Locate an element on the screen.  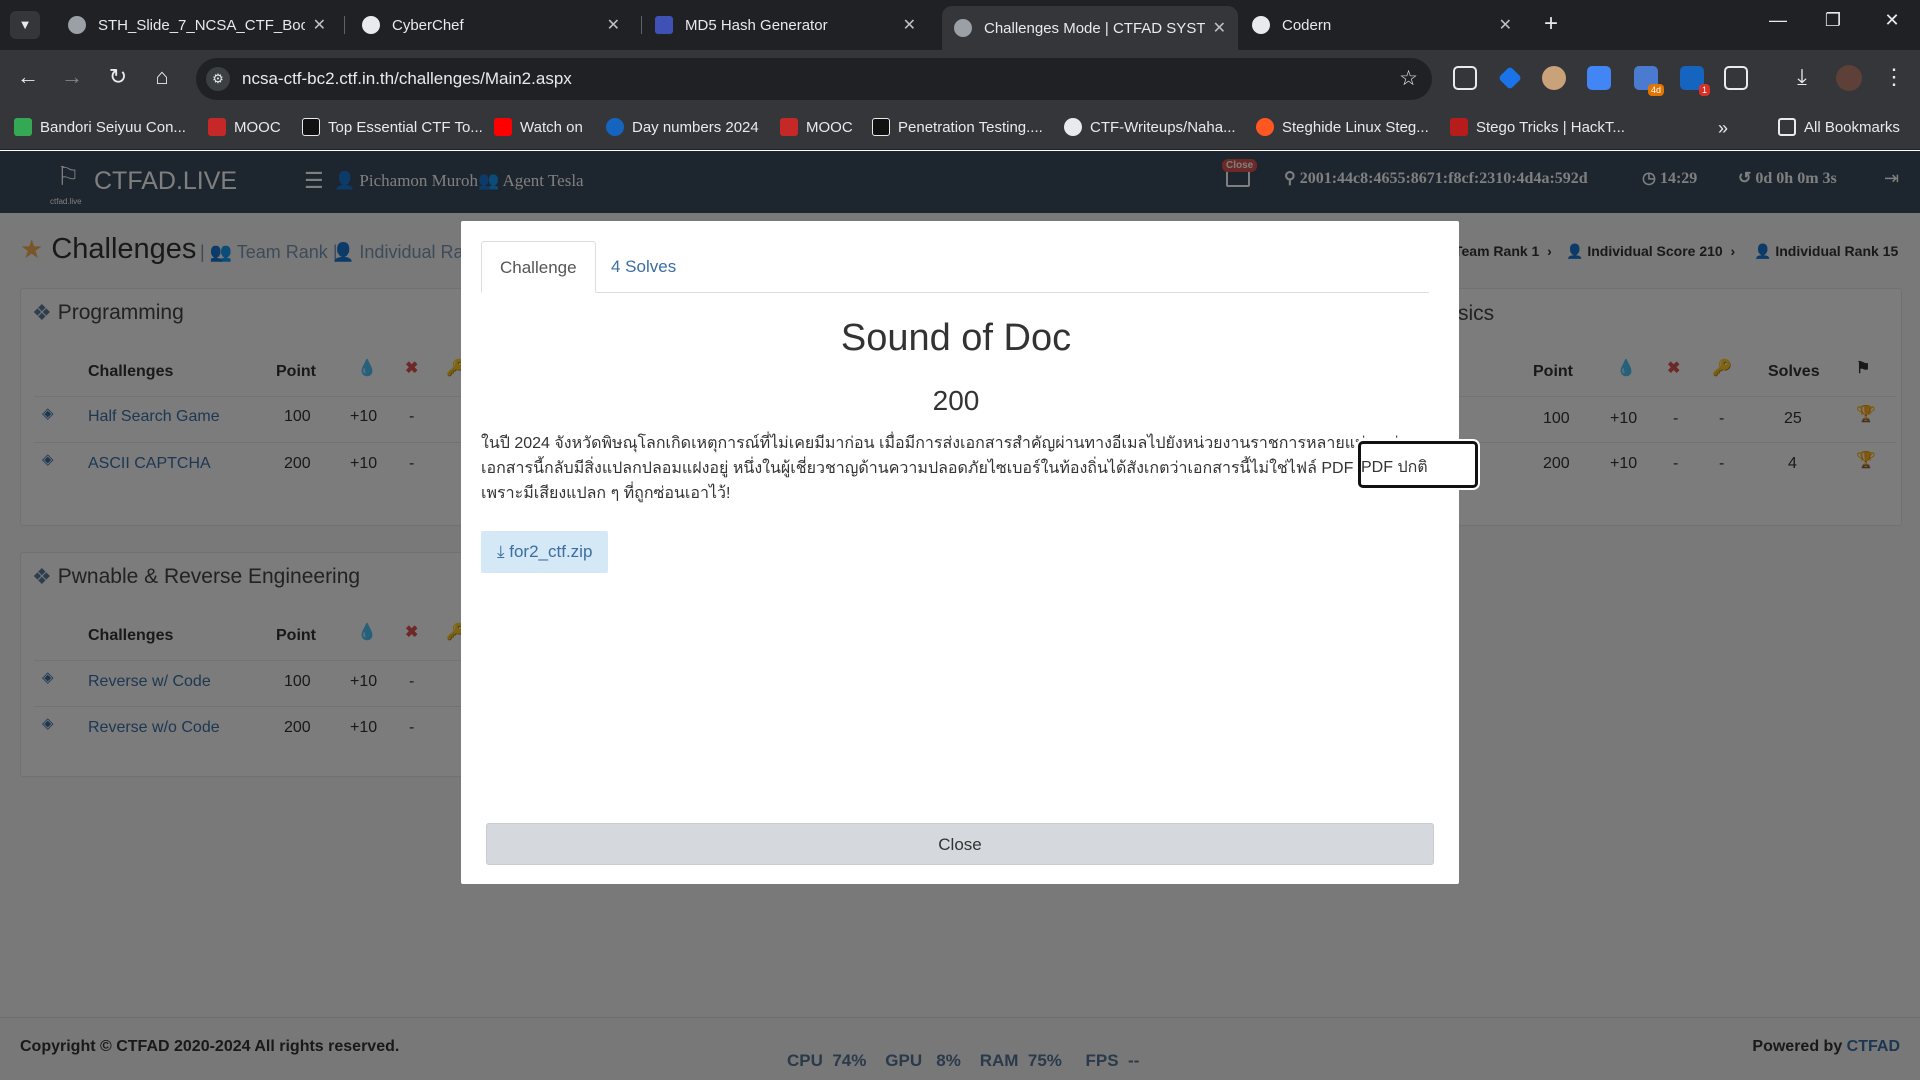
minimize-icon: — is located at coordinates (1778, 20).